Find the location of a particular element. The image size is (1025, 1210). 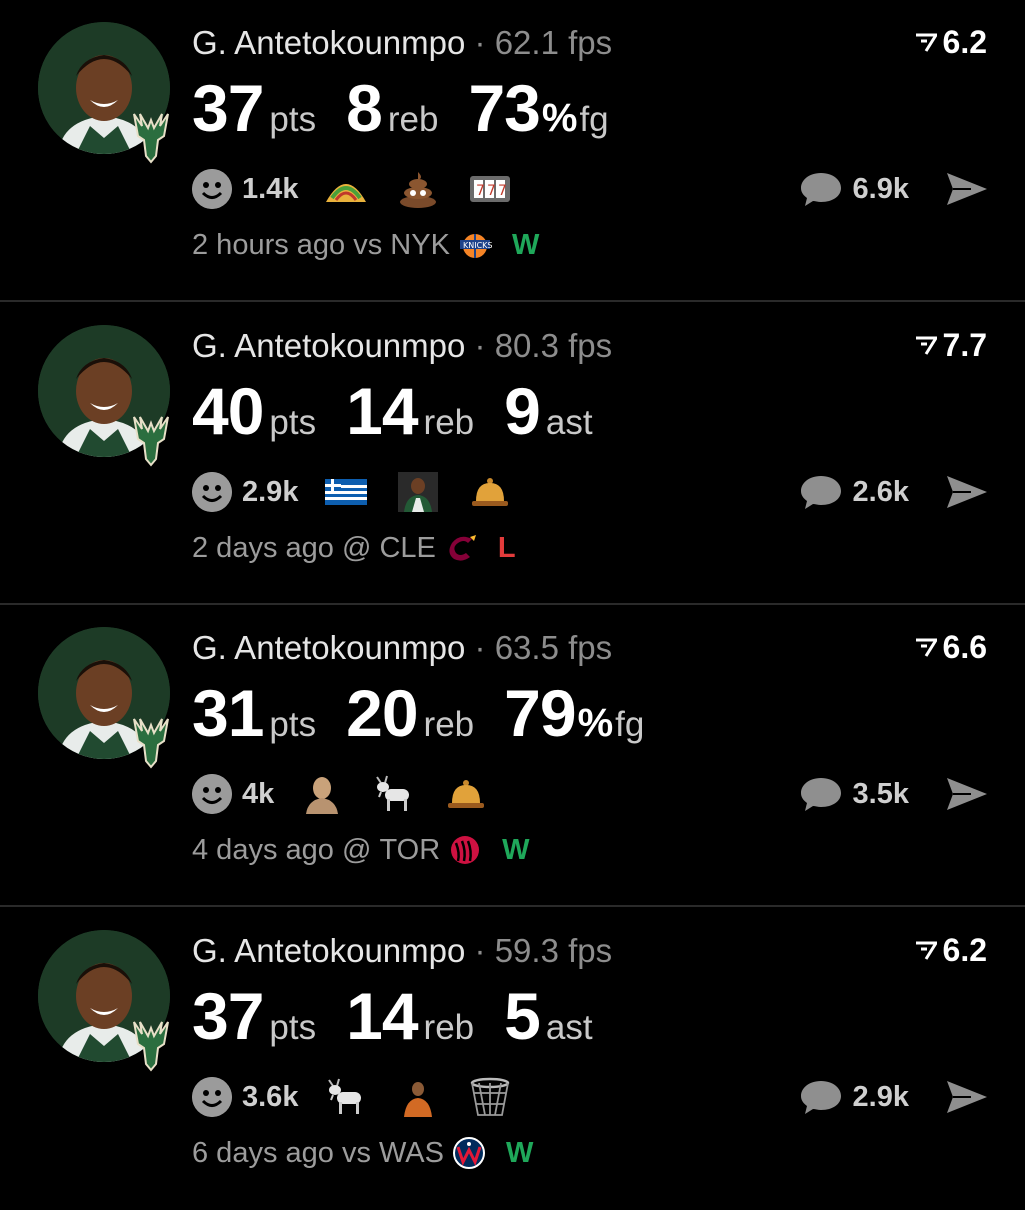

time-ago: 2 hours ago is located at coordinates (269, 244).